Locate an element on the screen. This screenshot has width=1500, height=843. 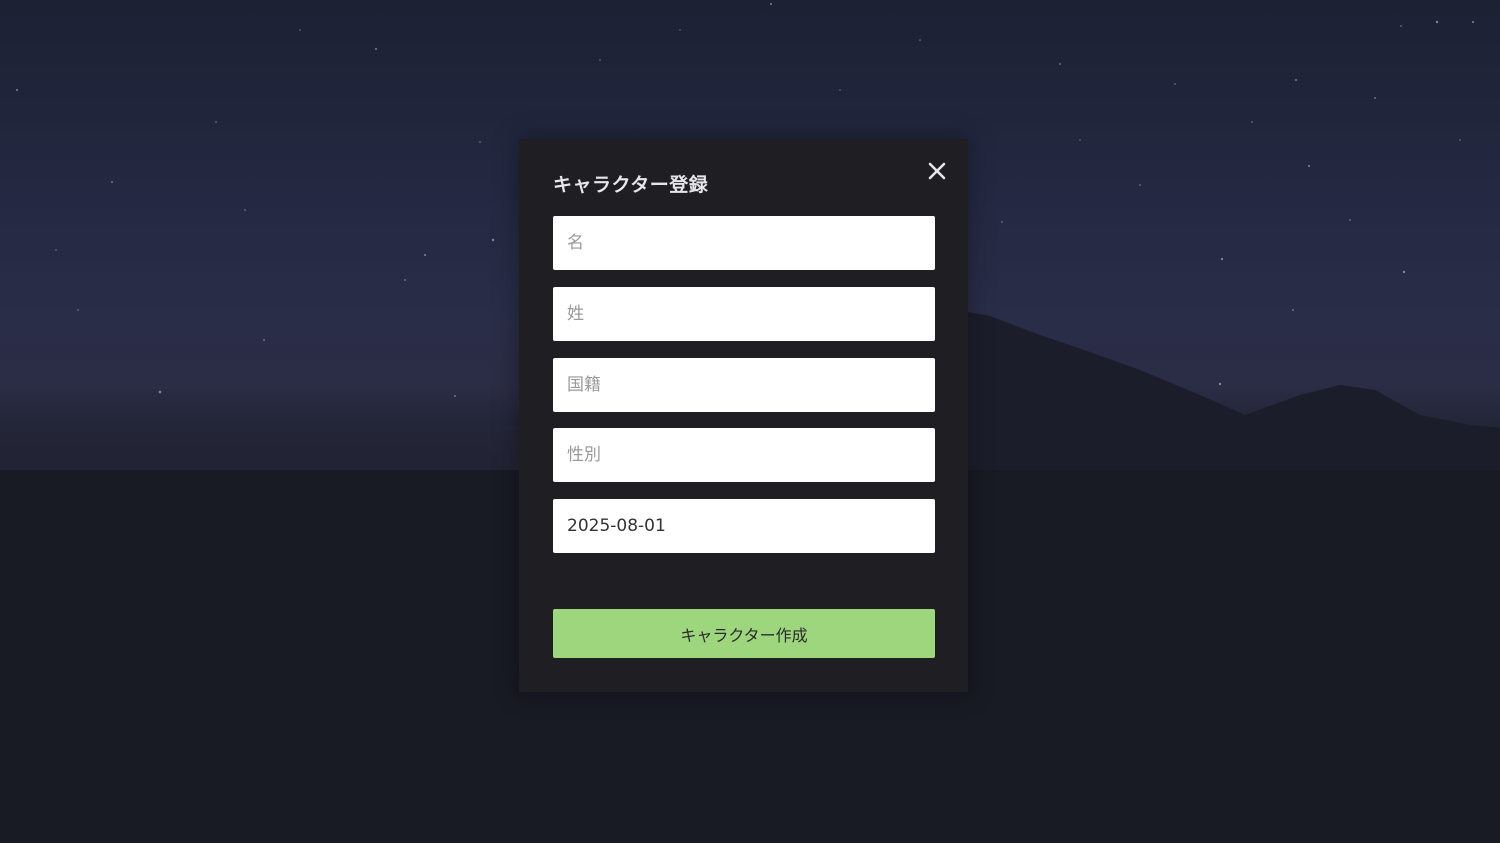
close-button is located at coordinates (937, 171).